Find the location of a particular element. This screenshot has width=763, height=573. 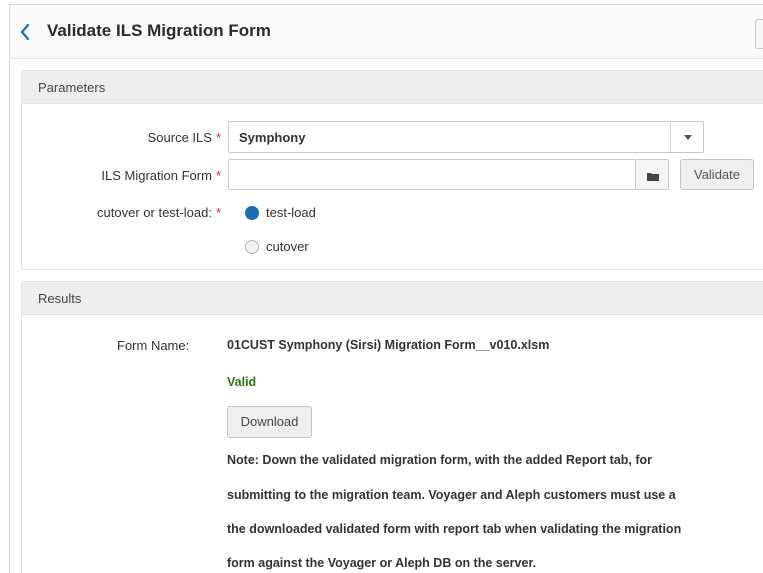

header-action-button is located at coordinates (759, 34).